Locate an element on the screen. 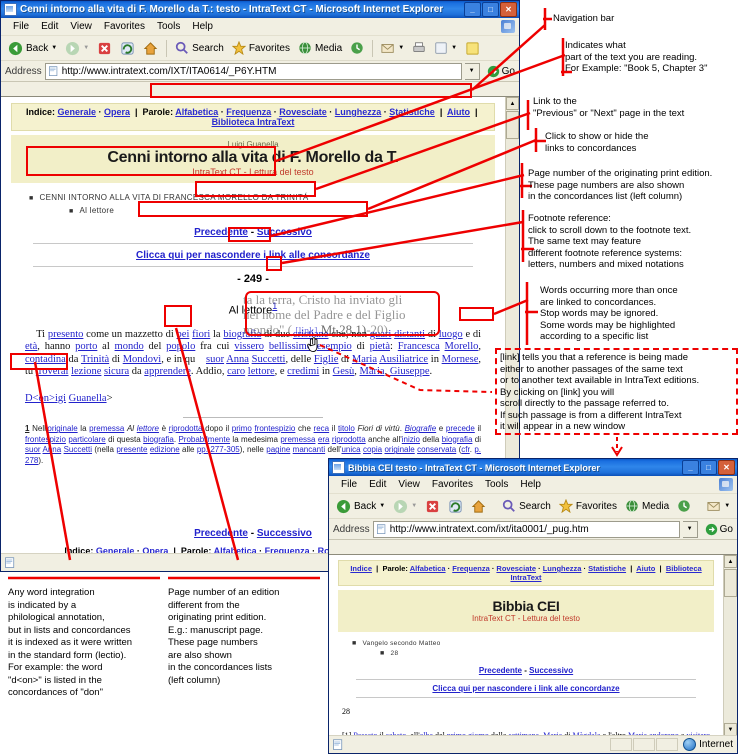 The height and width of the screenshot is (755, 738). word-link: particolare is located at coordinates (86, 439).